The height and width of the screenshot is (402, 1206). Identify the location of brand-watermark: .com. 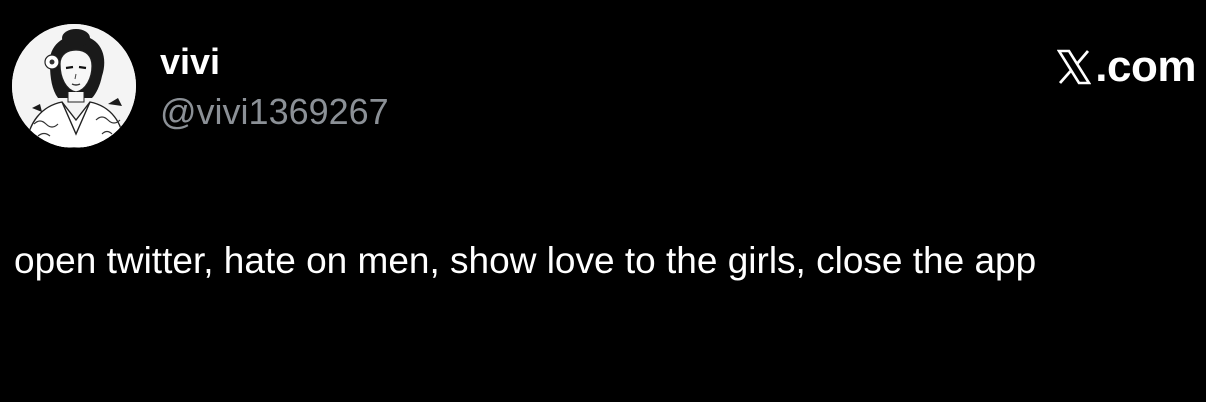
(1126, 67).